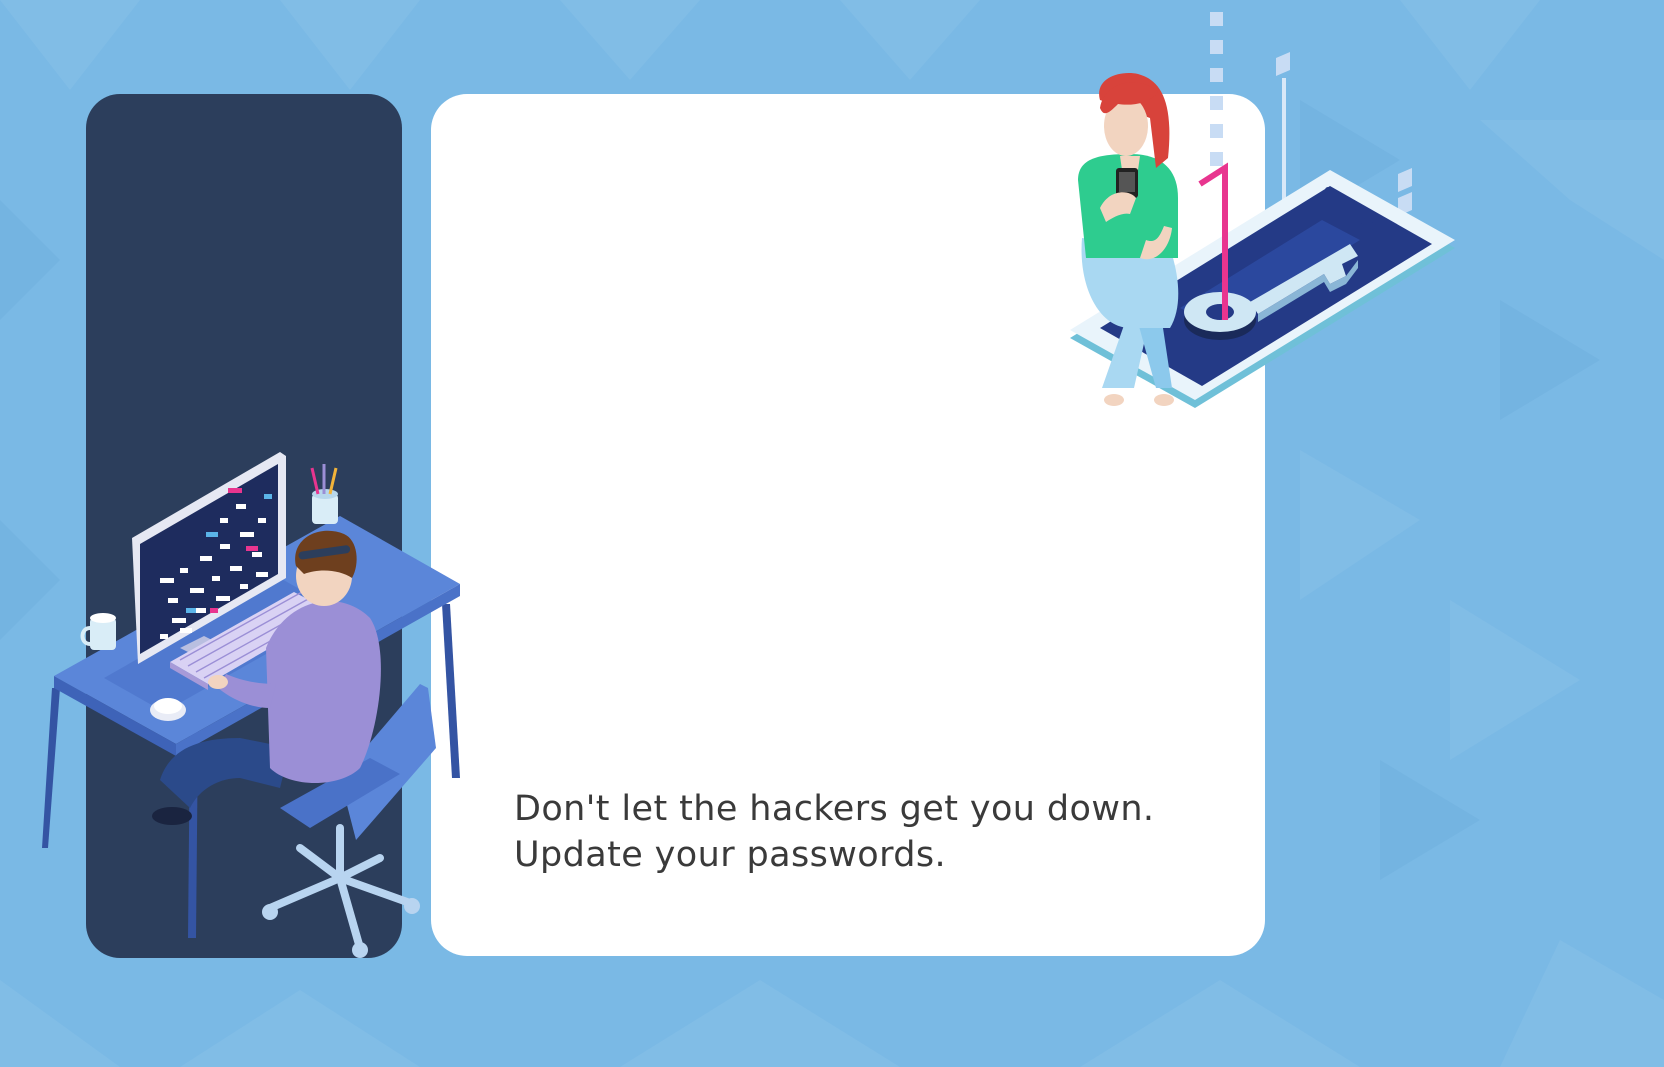 This screenshot has width=1664, height=1067. I want to click on hacker-desk-illustration, so click(251, 705).